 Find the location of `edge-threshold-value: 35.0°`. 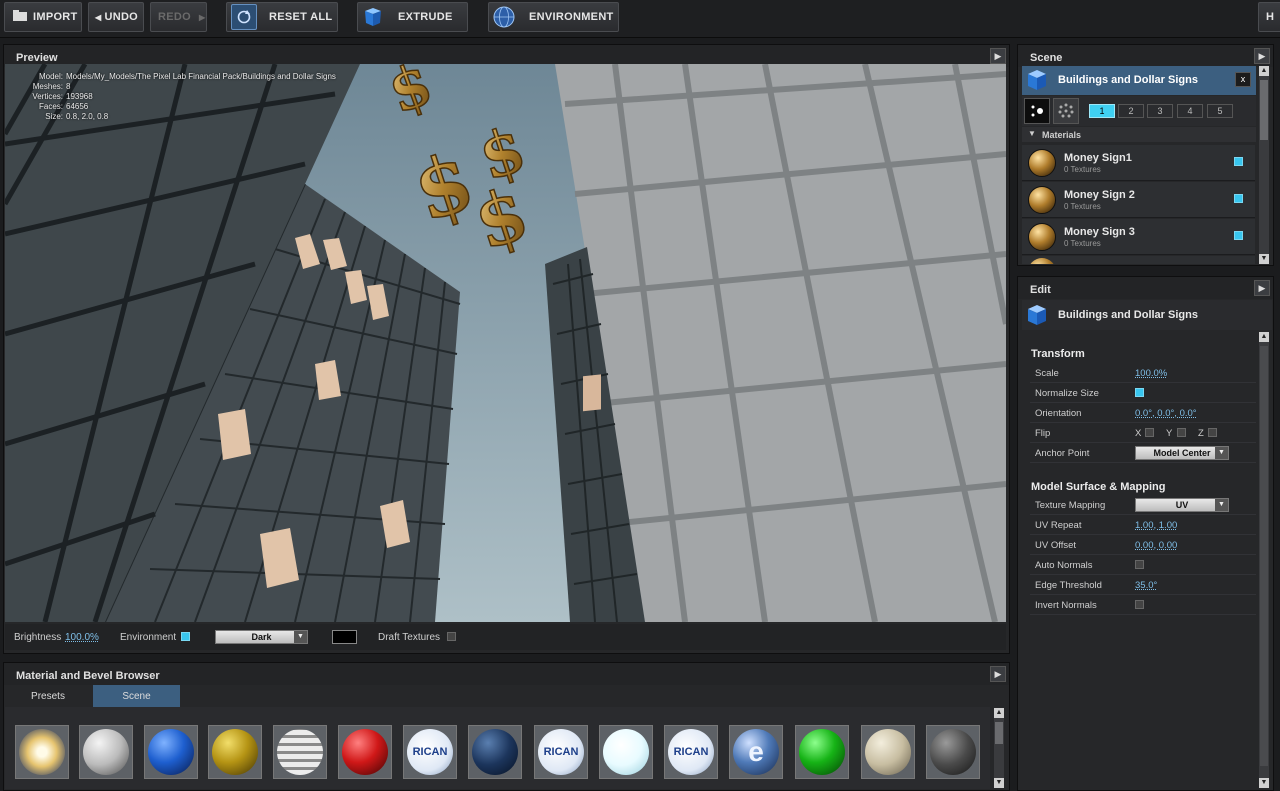

edge-threshold-value: 35.0° is located at coordinates (1146, 585).